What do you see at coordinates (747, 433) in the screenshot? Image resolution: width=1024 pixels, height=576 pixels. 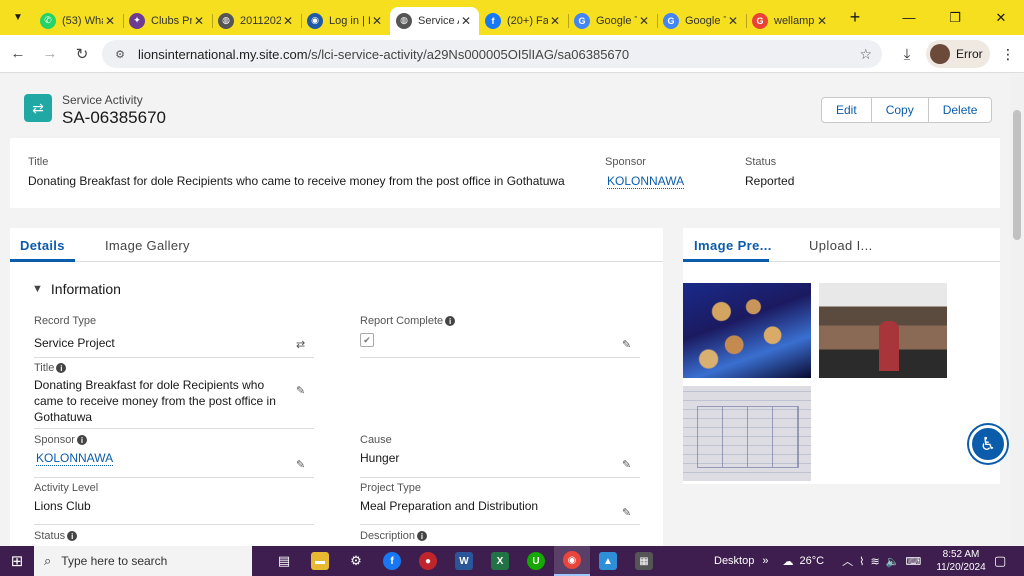 I see `gallery-image-document` at bounding box center [747, 433].